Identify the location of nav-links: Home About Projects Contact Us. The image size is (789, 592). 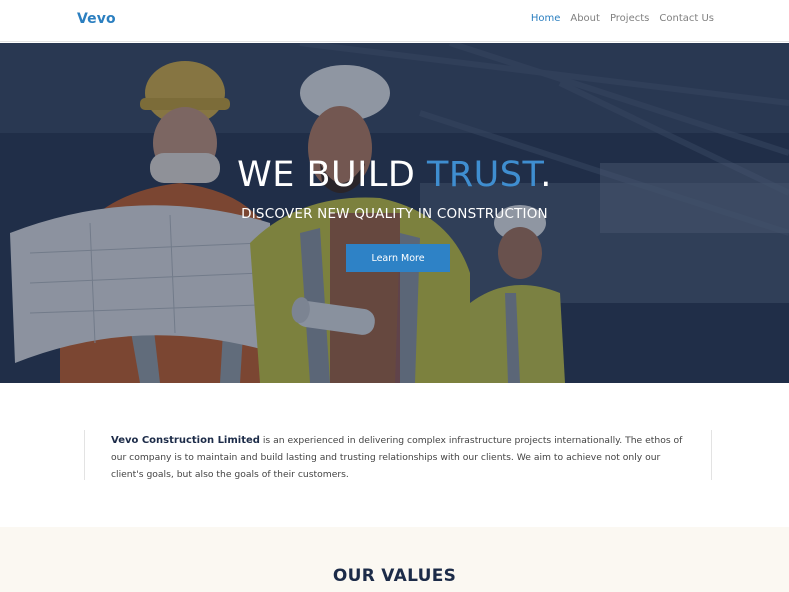
(622, 18).